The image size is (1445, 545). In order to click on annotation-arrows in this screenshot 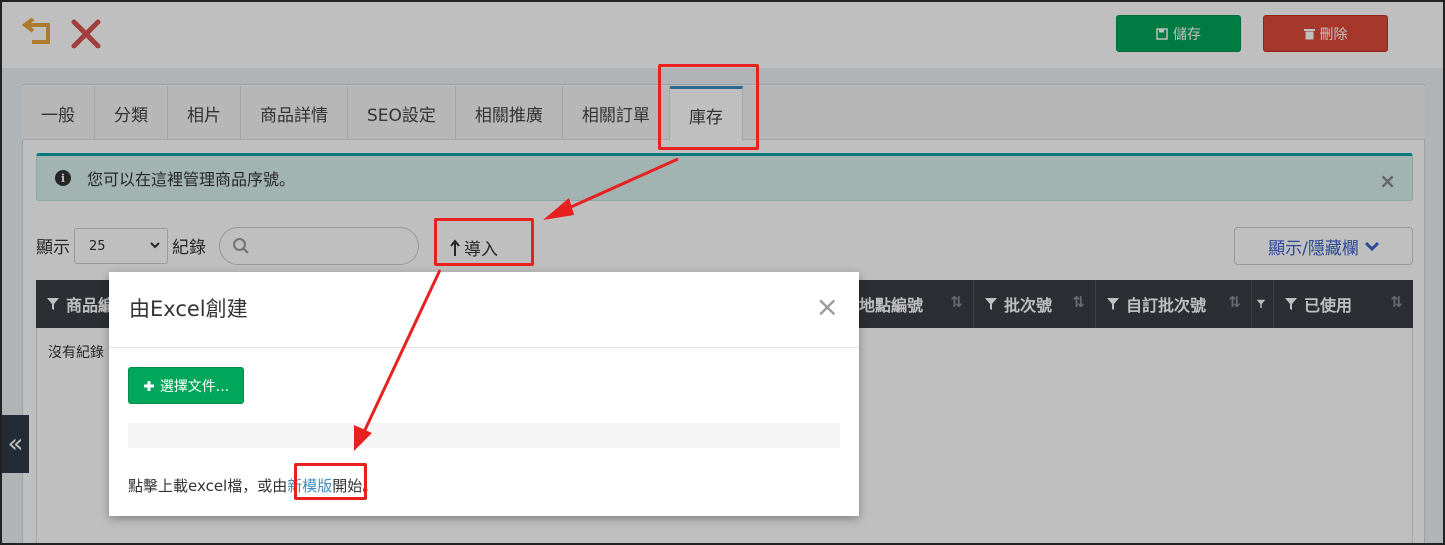, I will do `click(516, 304)`.